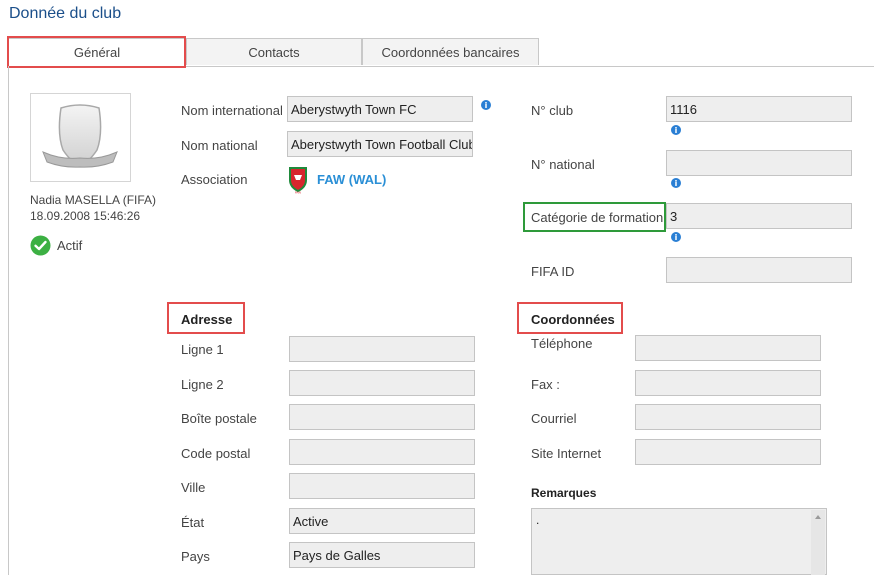  I want to click on postal-code-field, so click(382, 452).